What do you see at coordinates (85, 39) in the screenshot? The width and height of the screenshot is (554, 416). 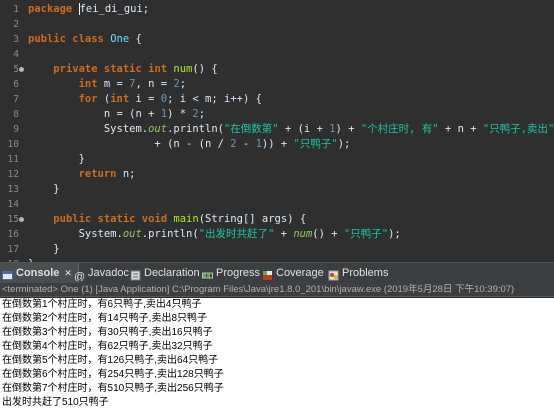 I see `code-line: public class One {` at bounding box center [85, 39].